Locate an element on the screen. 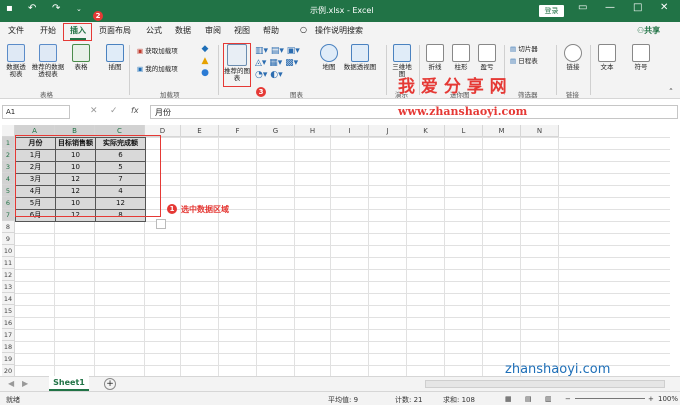 This screenshot has width=680, height=405. row-header-13: 13 is located at coordinates (8, 287).